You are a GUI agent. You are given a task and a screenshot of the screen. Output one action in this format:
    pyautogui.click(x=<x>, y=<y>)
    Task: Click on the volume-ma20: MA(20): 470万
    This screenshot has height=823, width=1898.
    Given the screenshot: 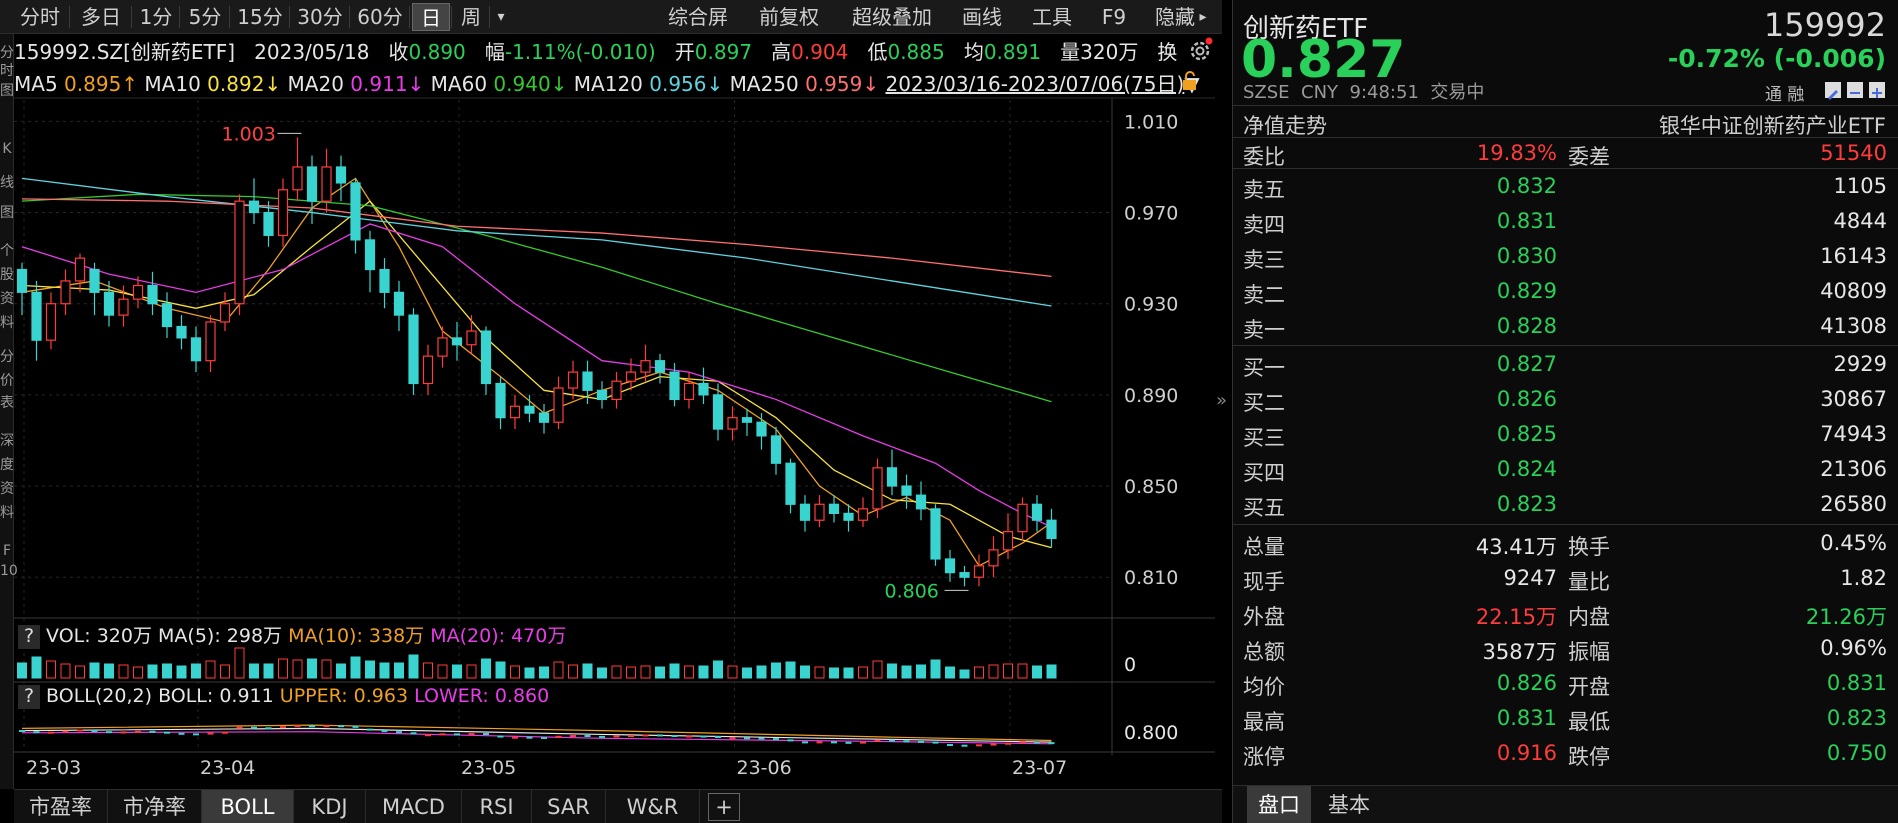 What is the action you would take?
    pyautogui.click(x=498, y=636)
    